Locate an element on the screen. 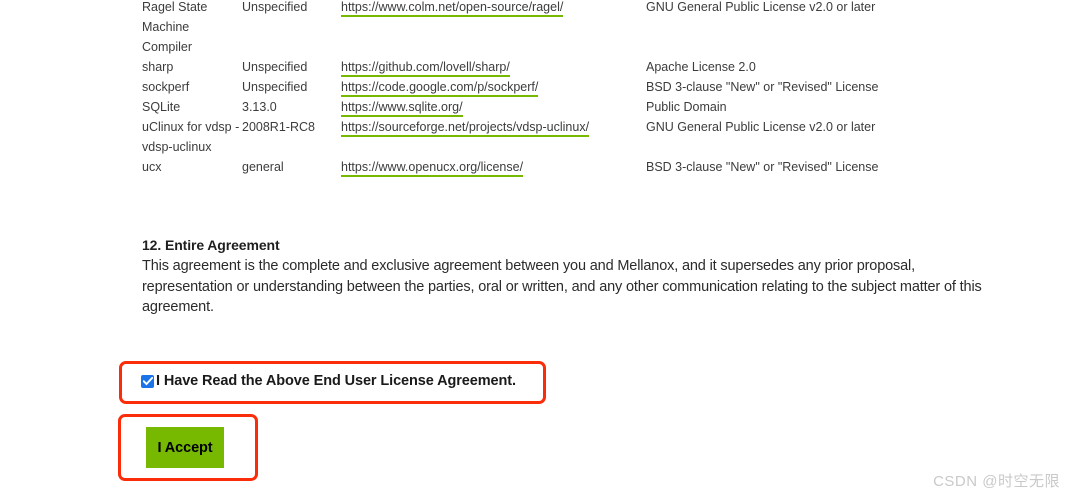  checkmark-icon is located at coordinates (147, 380).